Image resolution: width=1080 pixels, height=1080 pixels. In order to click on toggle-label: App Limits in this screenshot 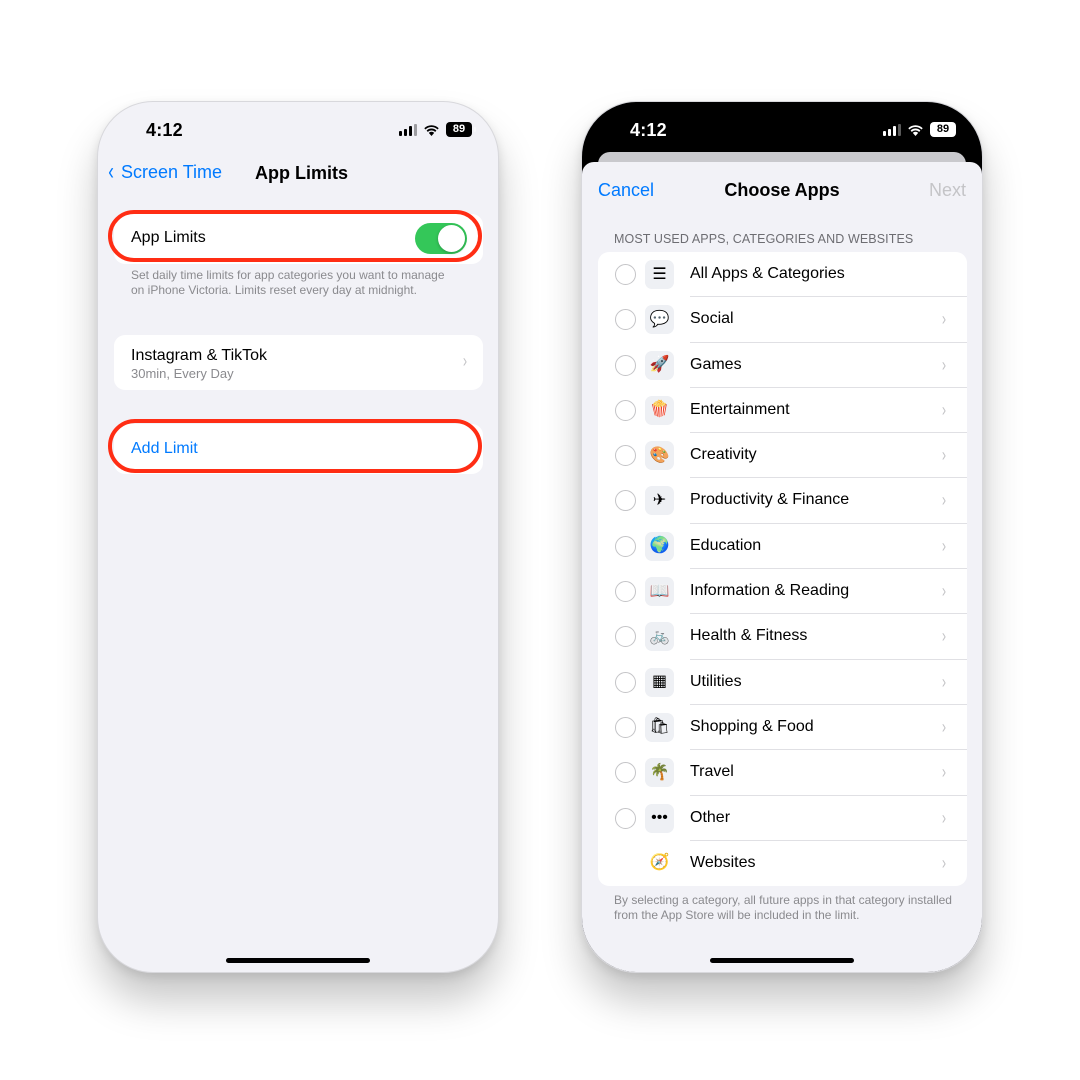, I will do `click(168, 237)`.